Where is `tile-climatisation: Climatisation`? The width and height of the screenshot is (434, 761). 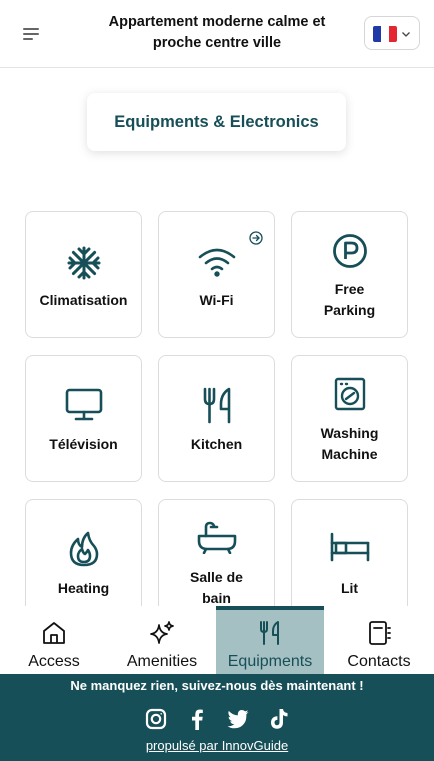
tile-climatisation: Climatisation is located at coordinates (83, 274).